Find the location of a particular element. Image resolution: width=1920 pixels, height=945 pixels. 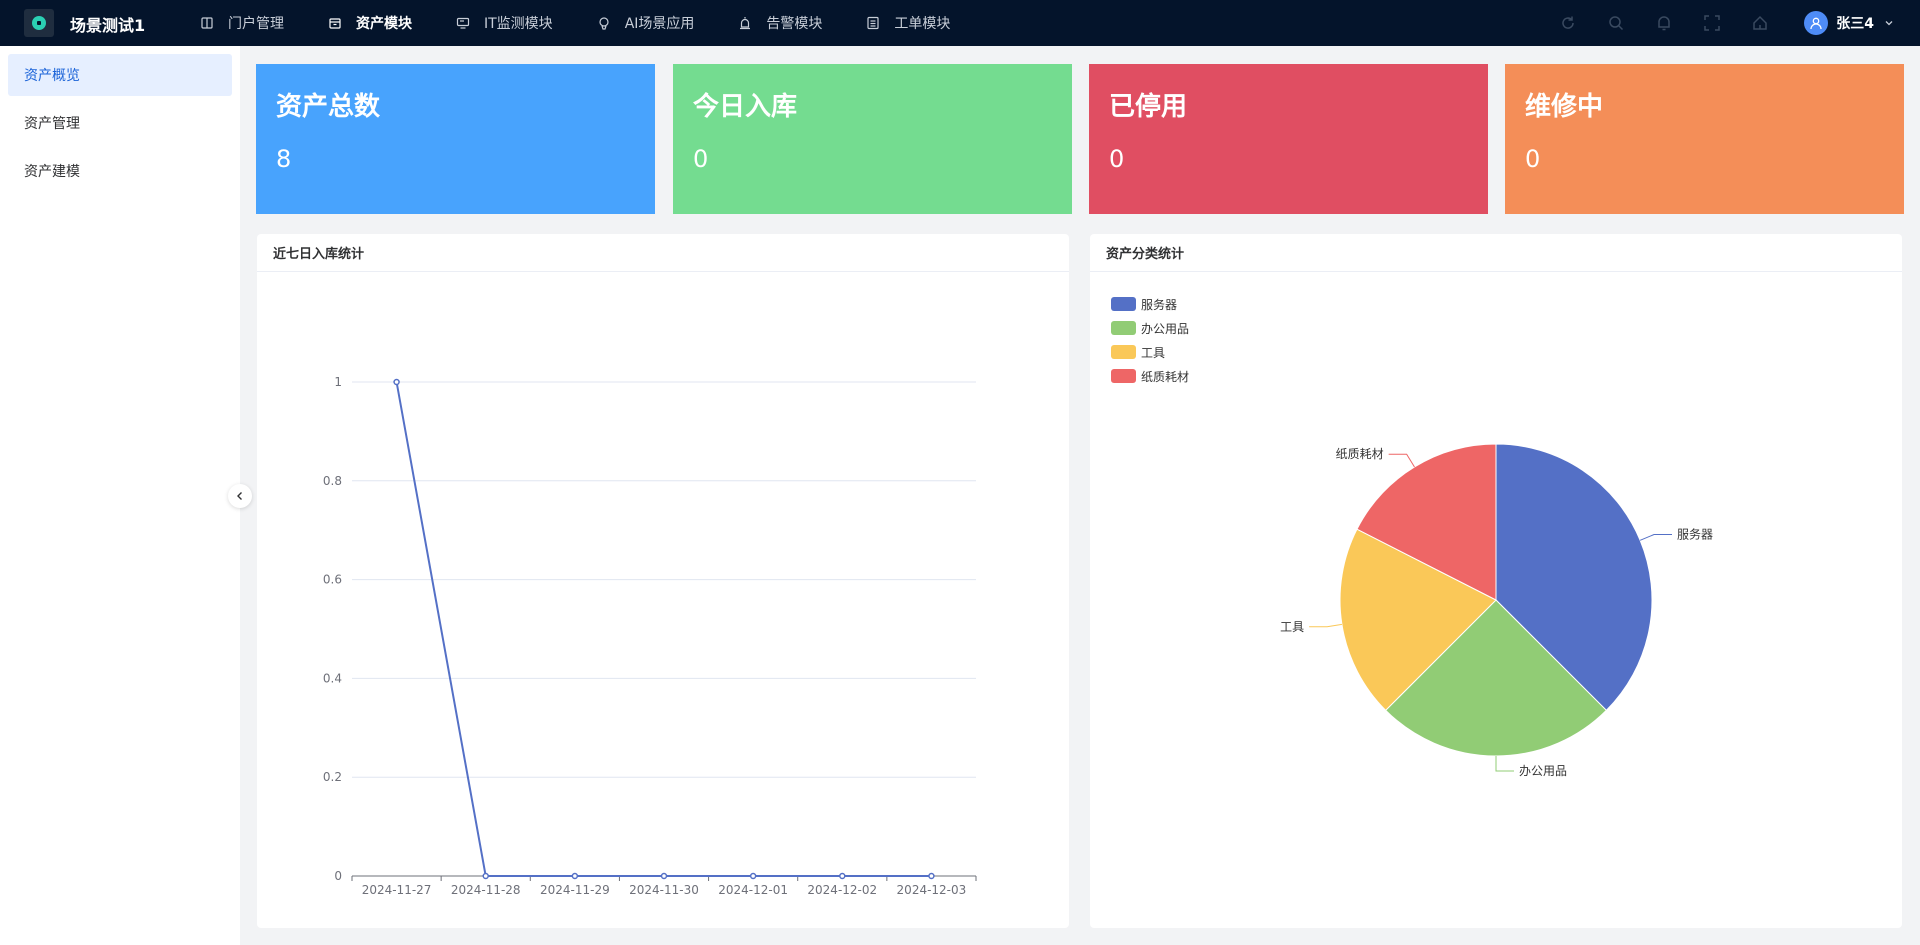

home-icon is located at coordinates (1760, 23).